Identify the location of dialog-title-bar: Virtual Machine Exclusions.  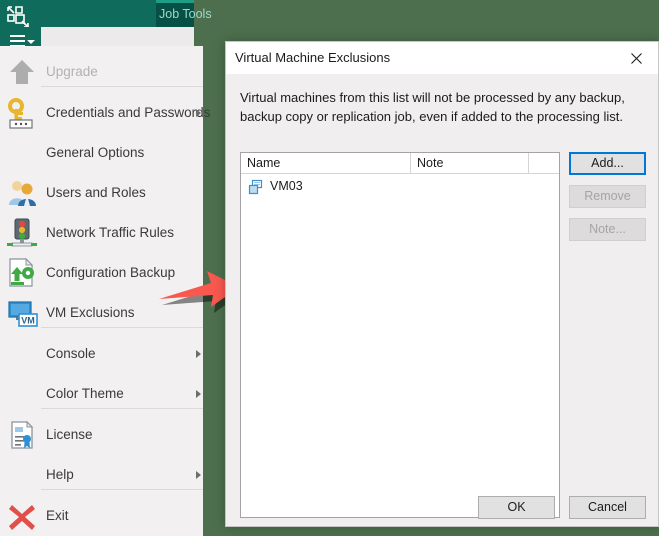
(442, 58).